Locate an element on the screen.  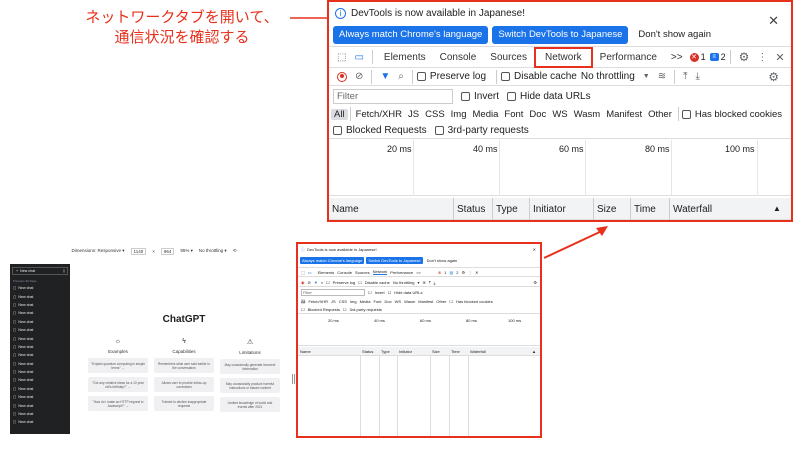
more-options-icon: ⋮ is located at coordinates (762, 57).